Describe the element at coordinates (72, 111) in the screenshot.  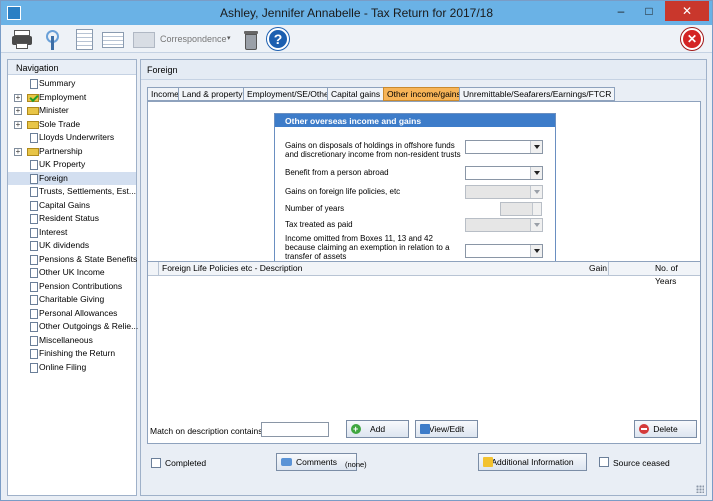
I see `nav-item: + Minister` at that location.